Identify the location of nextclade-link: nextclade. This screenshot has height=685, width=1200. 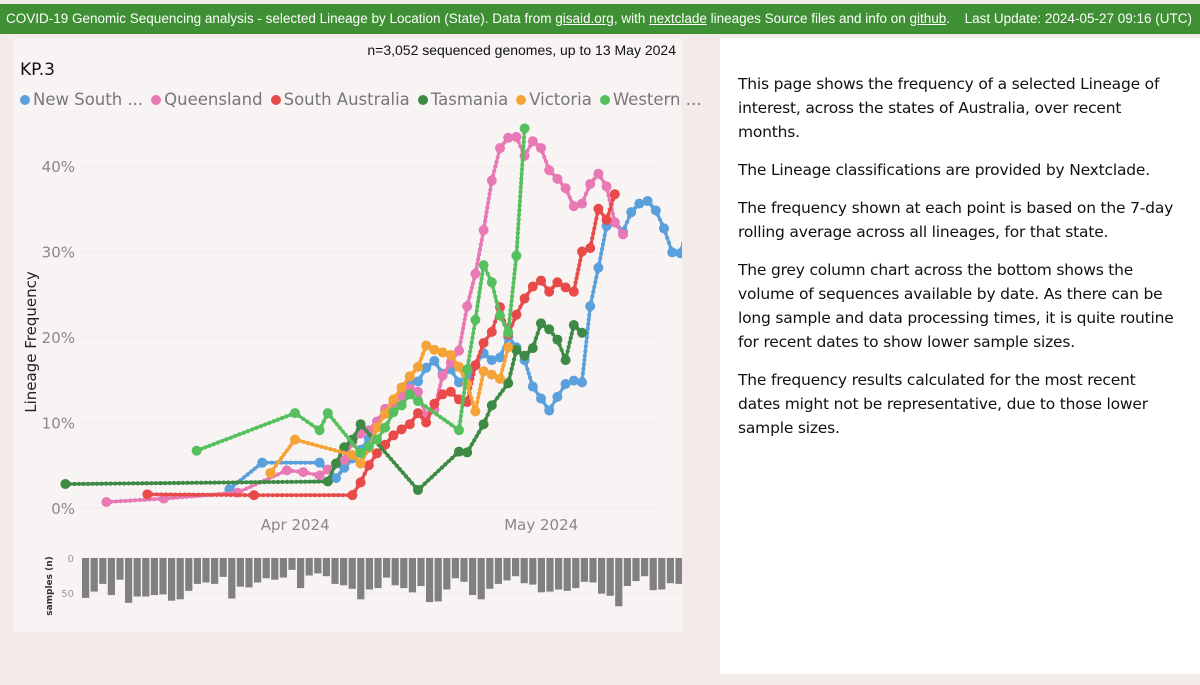
(678, 18).